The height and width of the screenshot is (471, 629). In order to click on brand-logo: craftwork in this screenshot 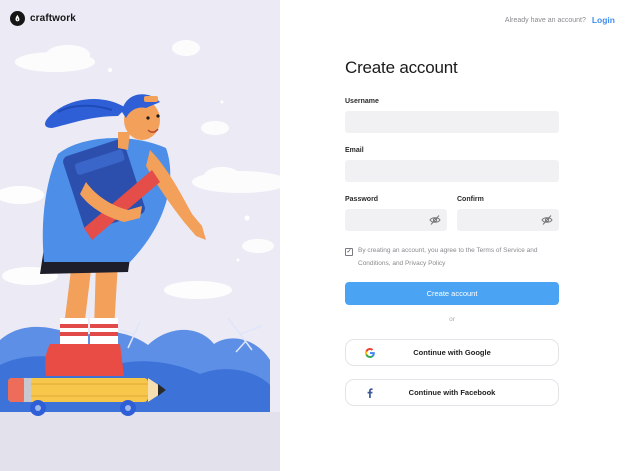, I will do `click(43, 18)`.